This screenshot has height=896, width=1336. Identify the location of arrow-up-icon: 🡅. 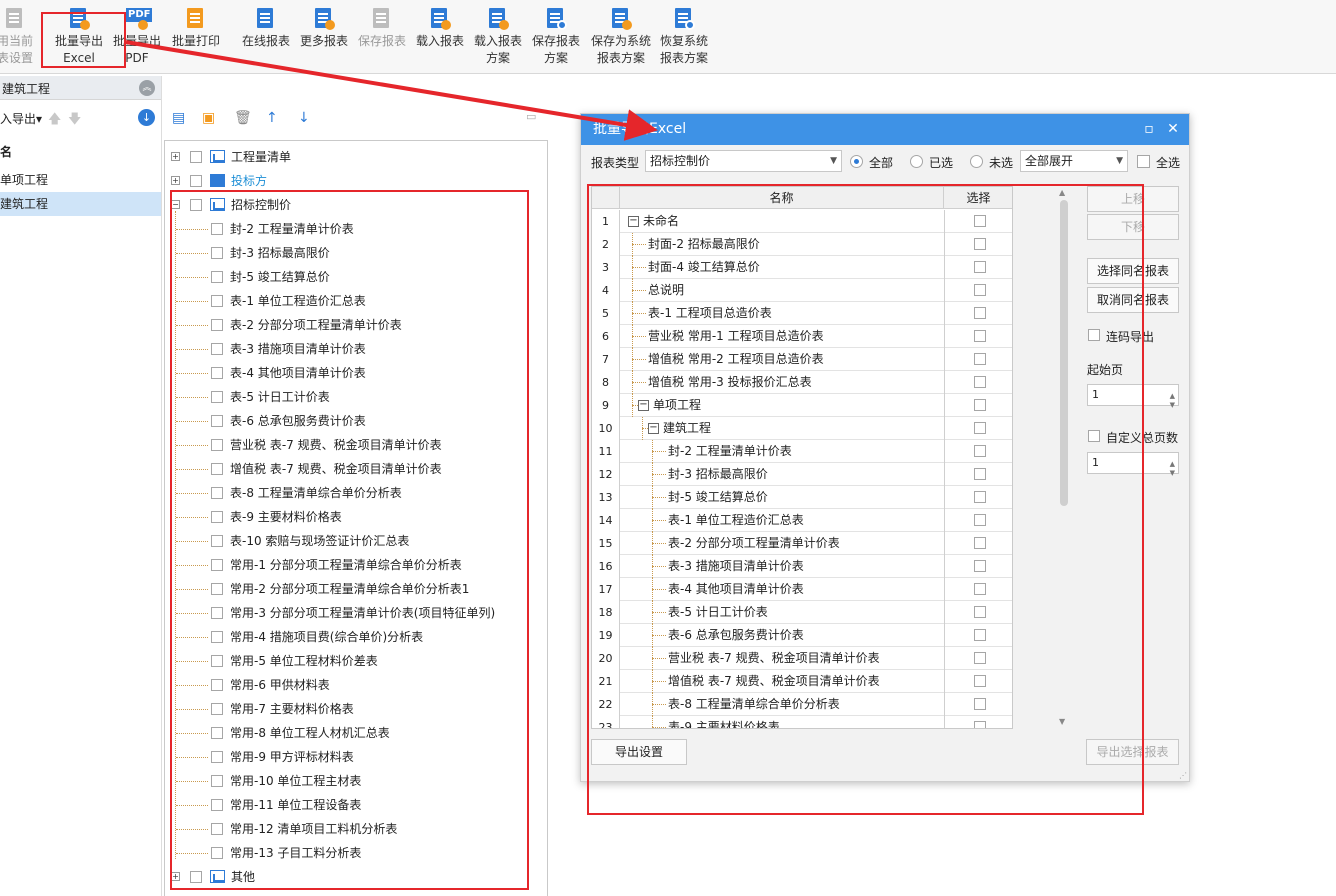
(54, 121).